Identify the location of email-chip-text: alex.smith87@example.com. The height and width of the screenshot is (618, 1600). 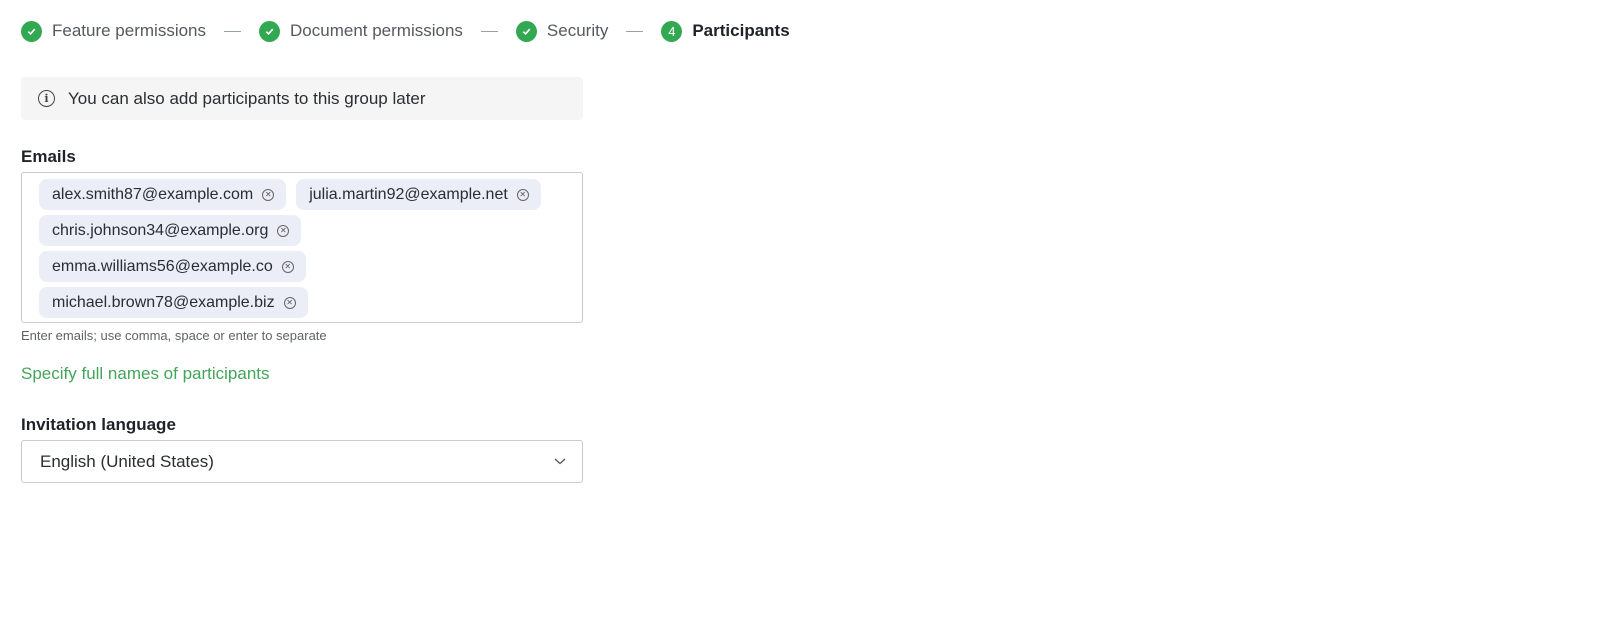
(153, 194).